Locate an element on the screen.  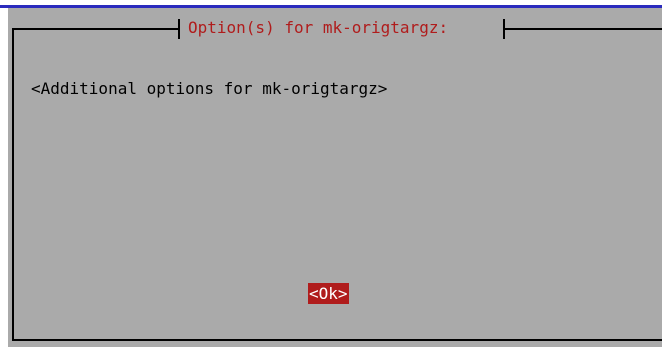
title-separator-right is located at coordinates (504, 29).